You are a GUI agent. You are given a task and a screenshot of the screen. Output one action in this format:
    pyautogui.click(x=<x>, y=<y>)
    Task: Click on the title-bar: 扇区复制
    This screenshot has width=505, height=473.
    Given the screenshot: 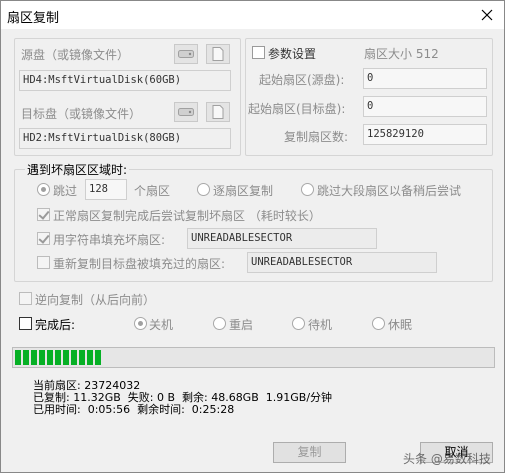 What is the action you would take?
    pyautogui.click(x=252, y=15)
    